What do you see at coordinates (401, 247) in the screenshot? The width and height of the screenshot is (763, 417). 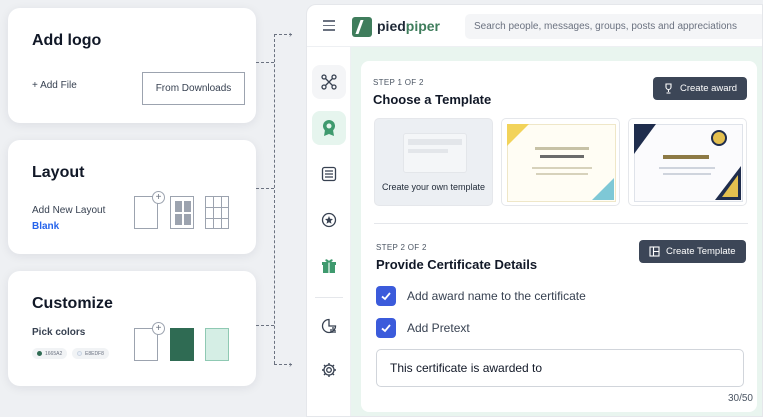 I see `step-2-label: STEP 2 OF 2` at bounding box center [401, 247].